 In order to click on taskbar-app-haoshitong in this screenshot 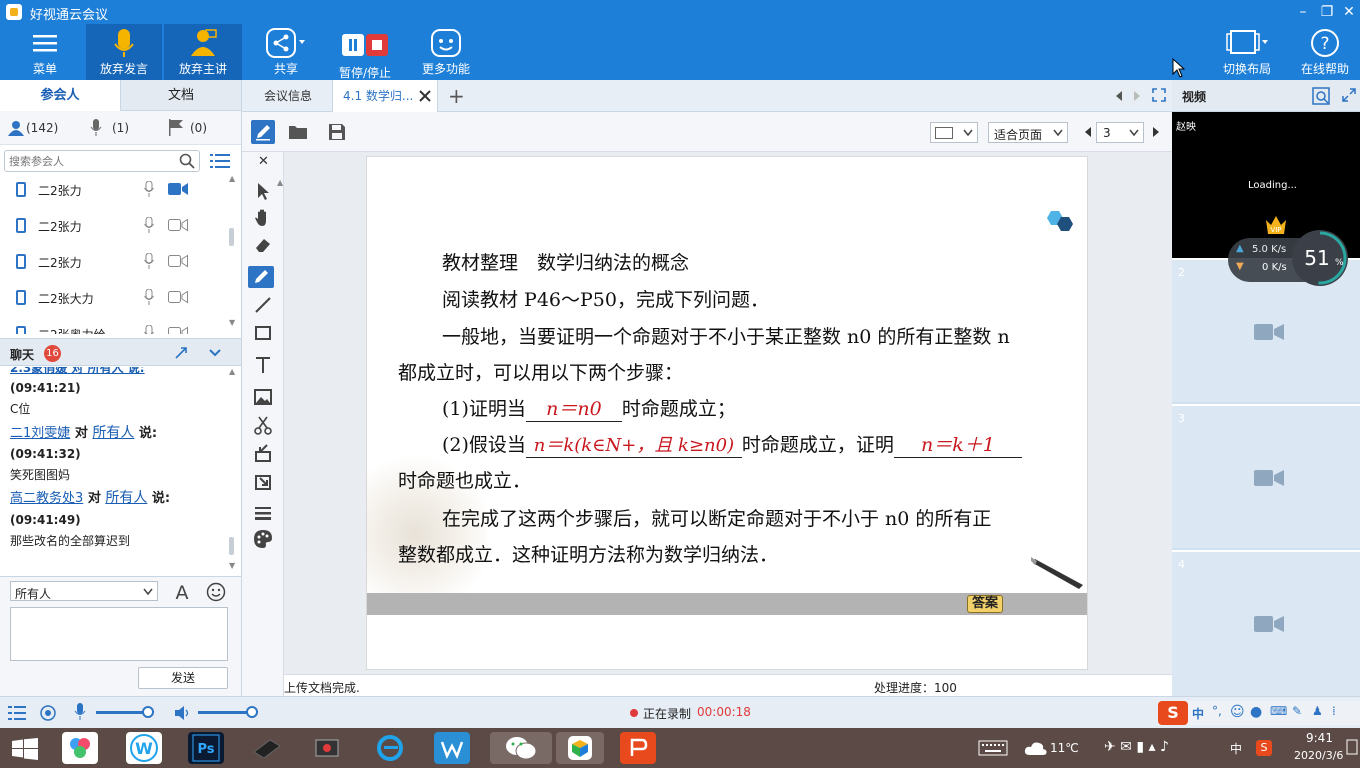, I will do `click(580, 748)`.